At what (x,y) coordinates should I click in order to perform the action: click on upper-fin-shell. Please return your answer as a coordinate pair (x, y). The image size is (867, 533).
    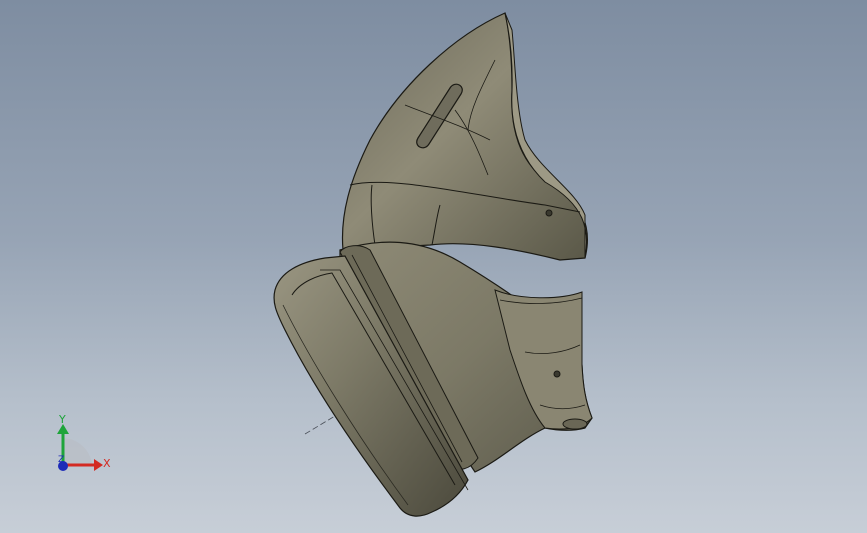
    Looking at the image, I should click on (464, 136).